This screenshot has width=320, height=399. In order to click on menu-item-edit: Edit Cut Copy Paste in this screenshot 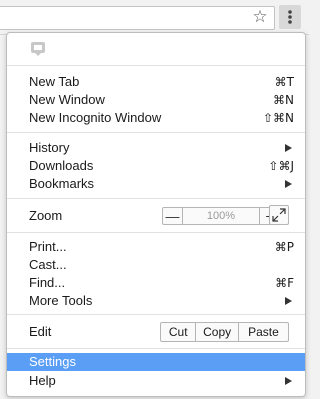, I will do `click(156, 332)`.